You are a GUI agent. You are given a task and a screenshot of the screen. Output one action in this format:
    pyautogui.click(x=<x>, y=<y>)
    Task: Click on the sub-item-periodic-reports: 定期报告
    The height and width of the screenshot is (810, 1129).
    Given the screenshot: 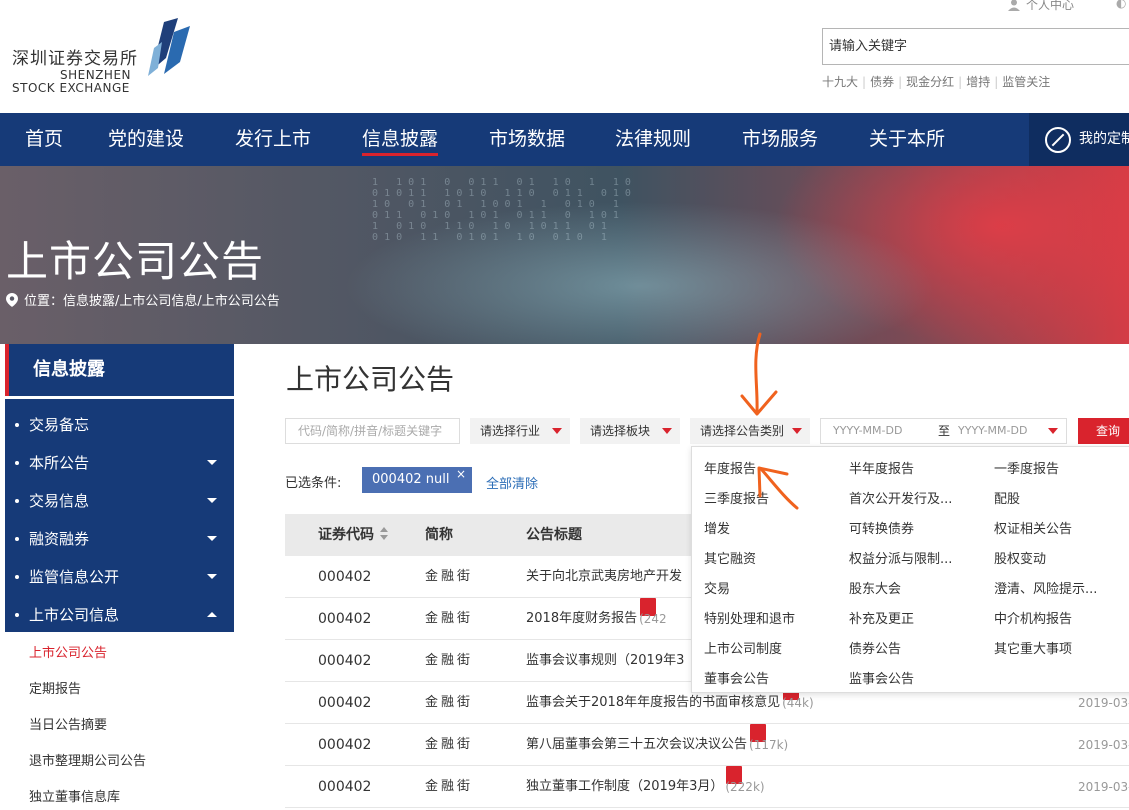 What is the action you would take?
    pyautogui.click(x=55, y=687)
    